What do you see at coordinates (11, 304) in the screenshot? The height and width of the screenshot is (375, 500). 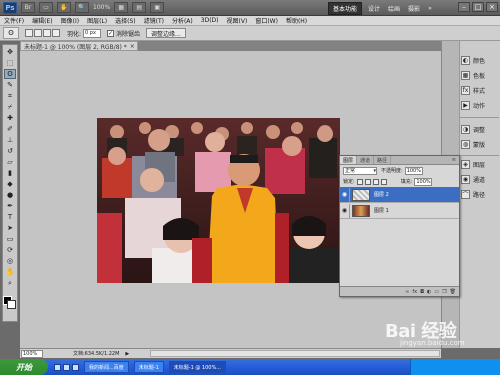 I see `background-color-swatch` at bounding box center [11, 304].